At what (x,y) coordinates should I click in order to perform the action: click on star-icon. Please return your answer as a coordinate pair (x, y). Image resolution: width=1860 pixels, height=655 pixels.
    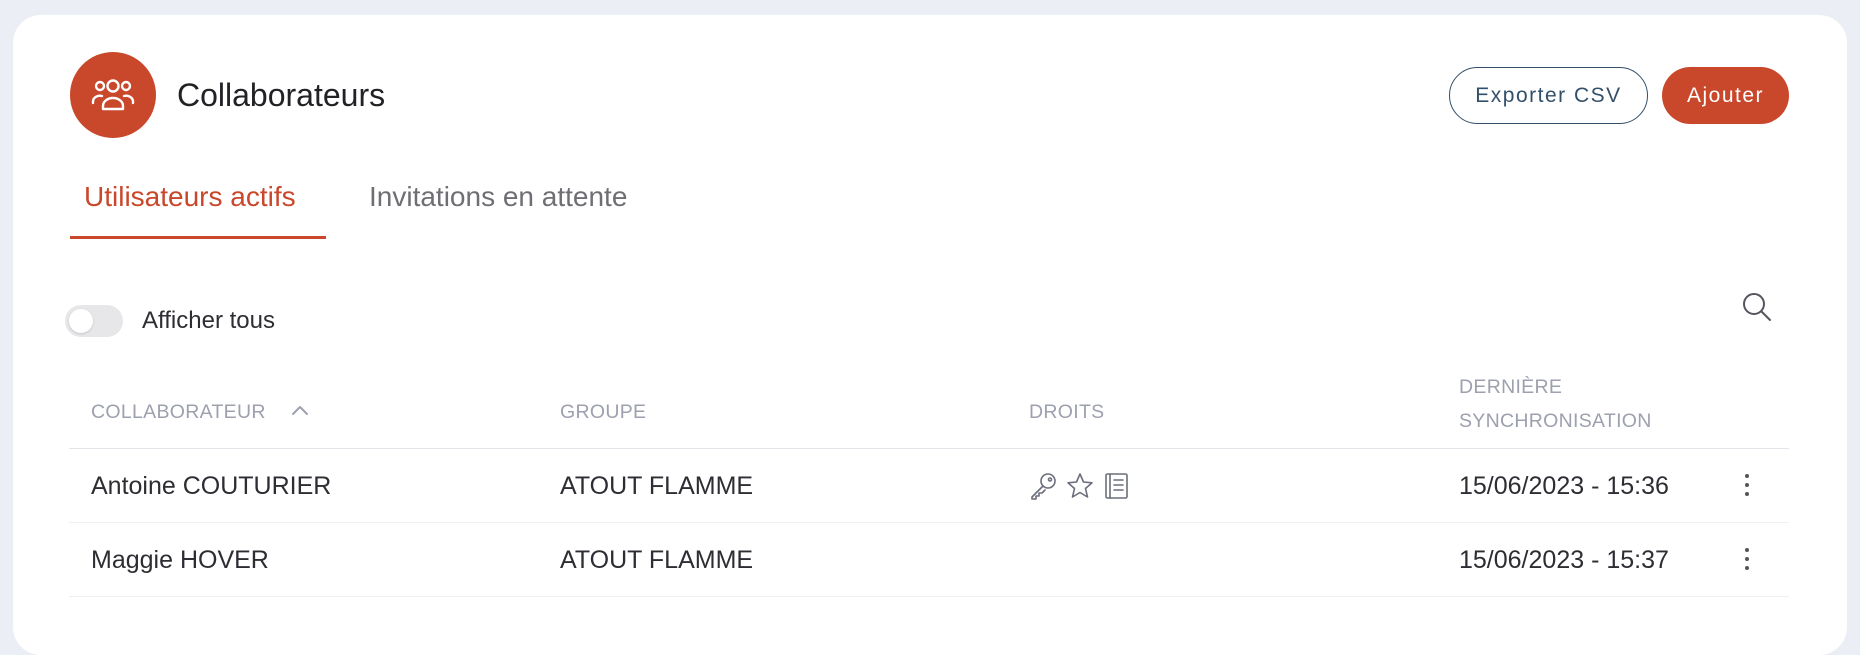
    Looking at the image, I should click on (1080, 485).